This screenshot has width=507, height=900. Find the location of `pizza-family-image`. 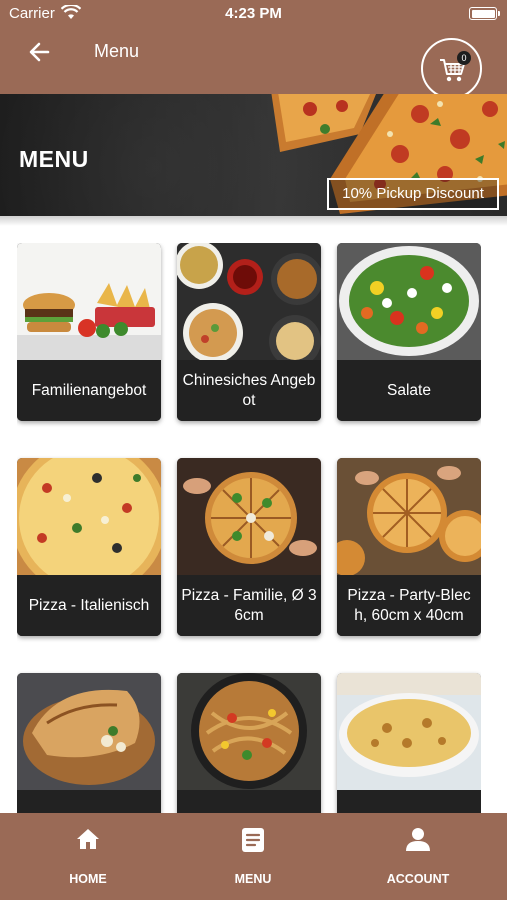

pizza-family-image is located at coordinates (249, 516).